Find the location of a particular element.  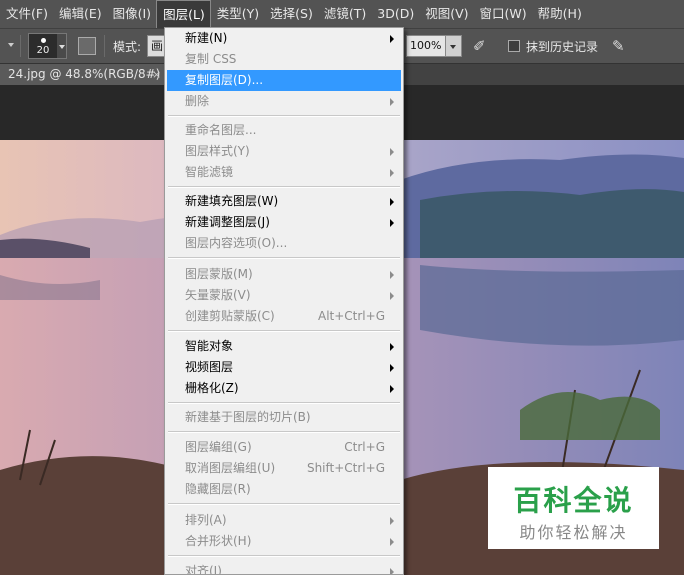

brush-size-preview: 20 is located at coordinates (43, 46).